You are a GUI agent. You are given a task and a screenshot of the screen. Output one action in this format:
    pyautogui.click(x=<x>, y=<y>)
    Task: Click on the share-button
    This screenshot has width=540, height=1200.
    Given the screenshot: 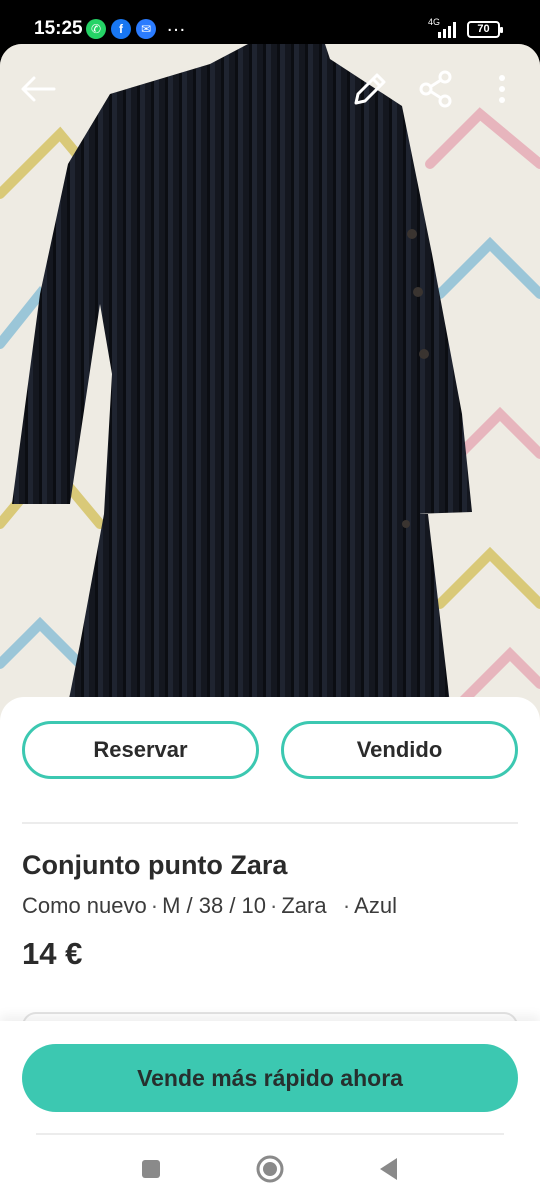 What is the action you would take?
    pyautogui.click(x=436, y=89)
    